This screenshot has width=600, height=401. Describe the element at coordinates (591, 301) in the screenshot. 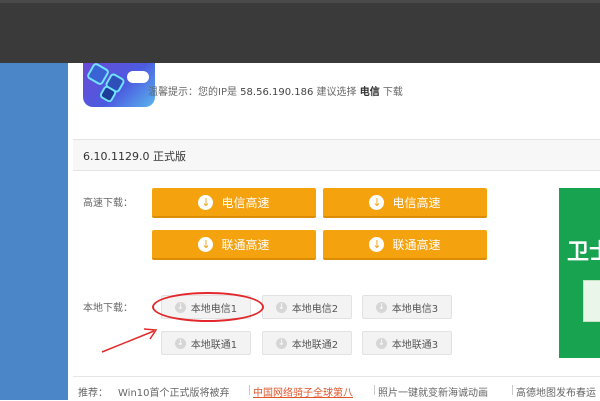

I see `ad-screenshot-thumbnail` at that location.